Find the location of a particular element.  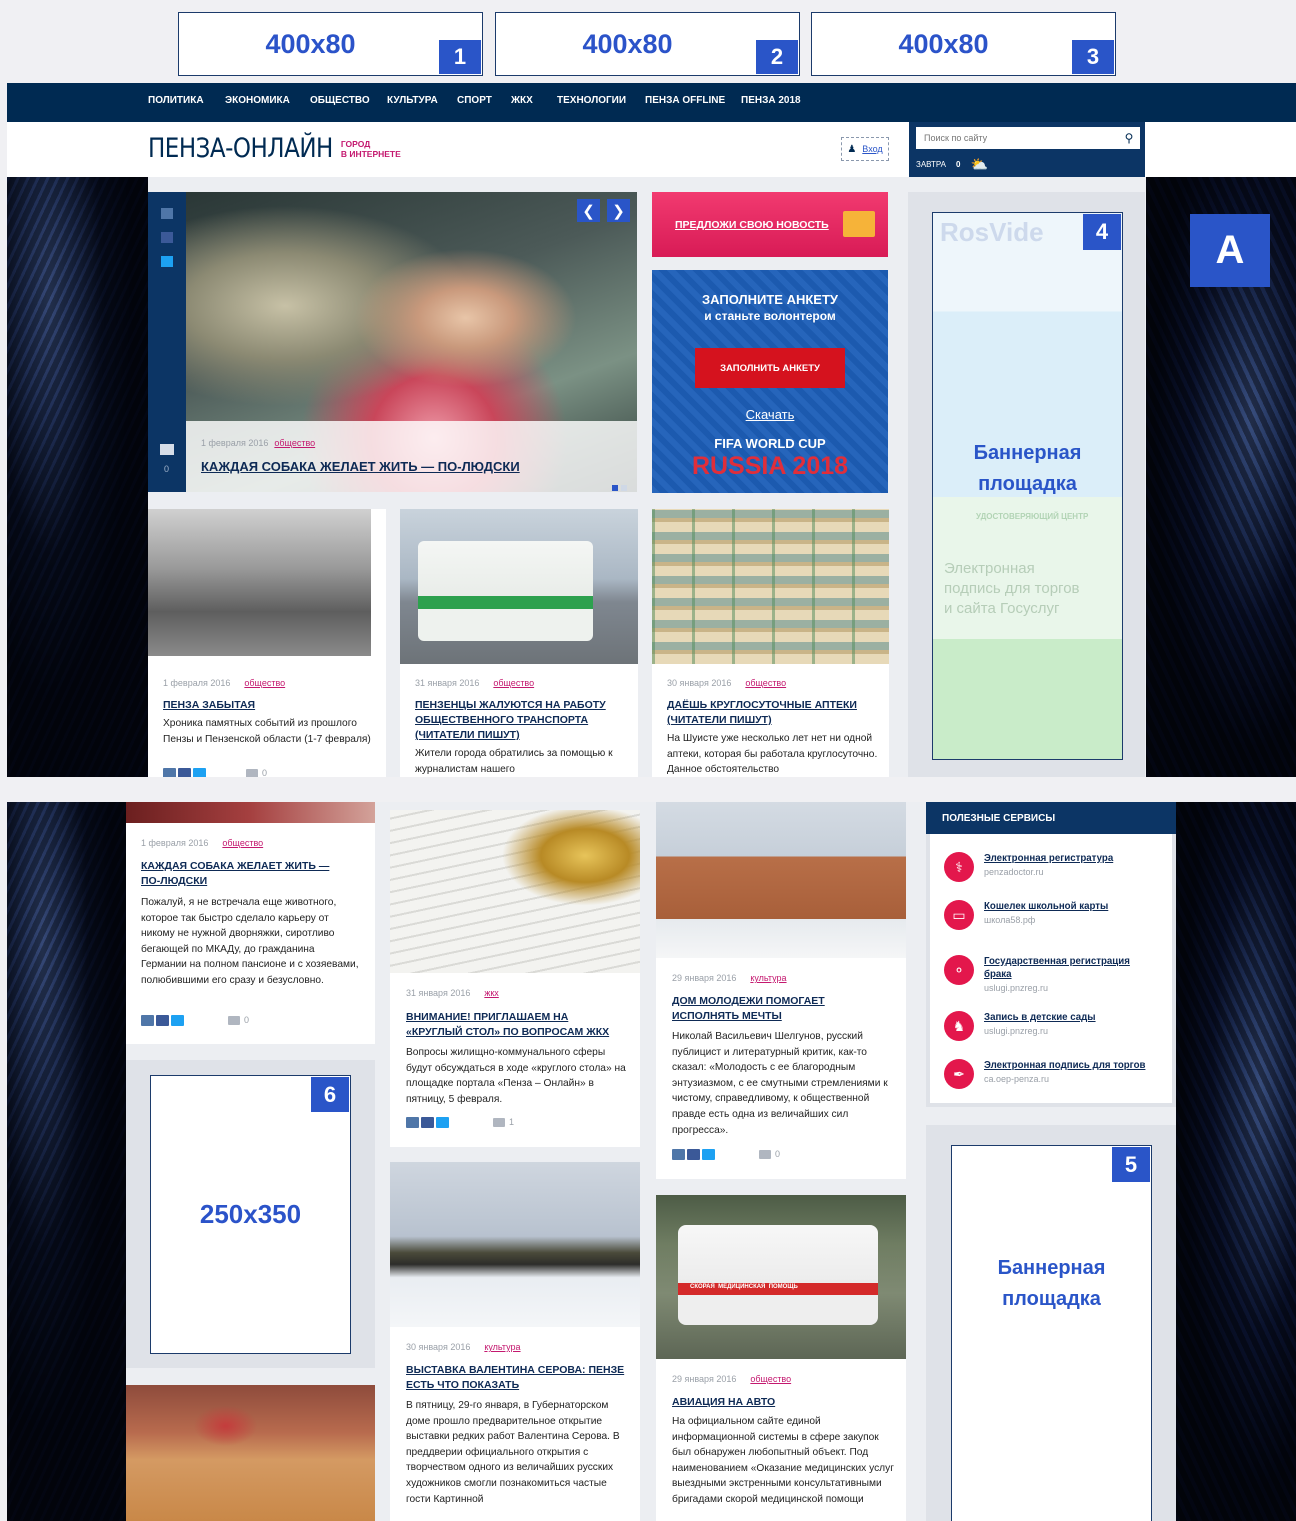

news-image: СКОРАЯ МЕДИЦИНСКАЯ ПОМОЩЬ is located at coordinates (781, 1277).